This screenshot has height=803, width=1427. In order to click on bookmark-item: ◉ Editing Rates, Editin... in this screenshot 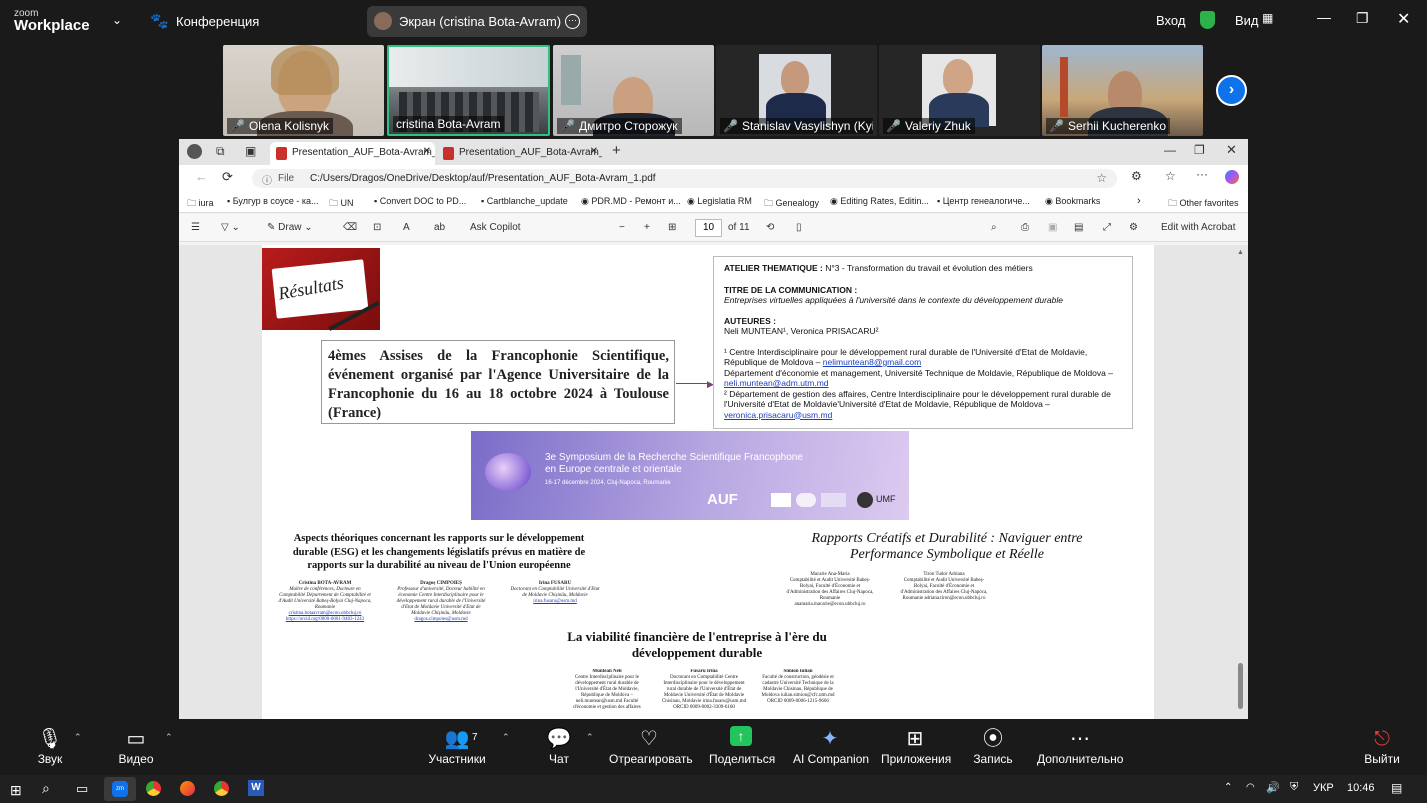, I will do `click(879, 201)`.